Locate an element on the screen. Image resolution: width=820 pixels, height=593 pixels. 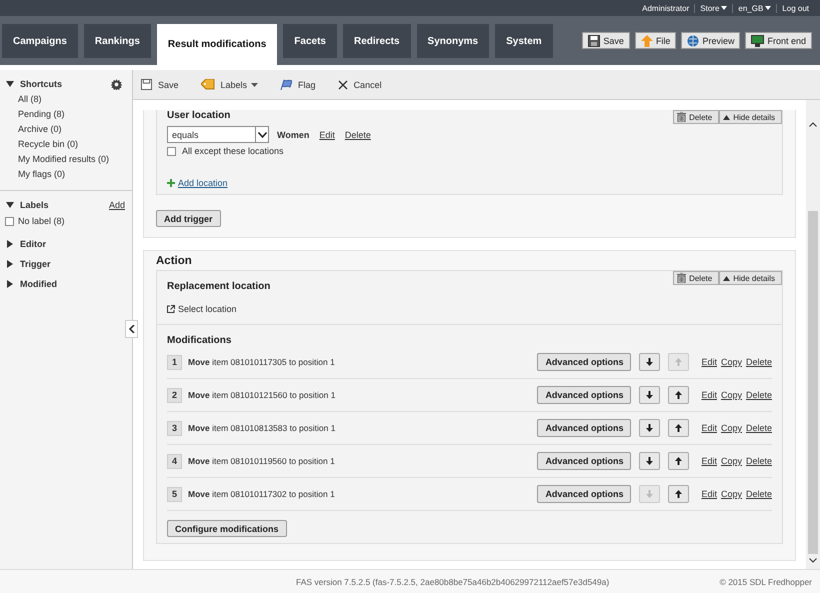
toolbar-button: Flag is located at coordinates (298, 84).